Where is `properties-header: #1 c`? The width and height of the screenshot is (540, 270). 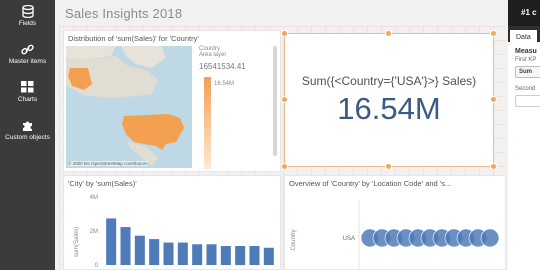
properties-header: #1 c is located at coordinates (524, 13).